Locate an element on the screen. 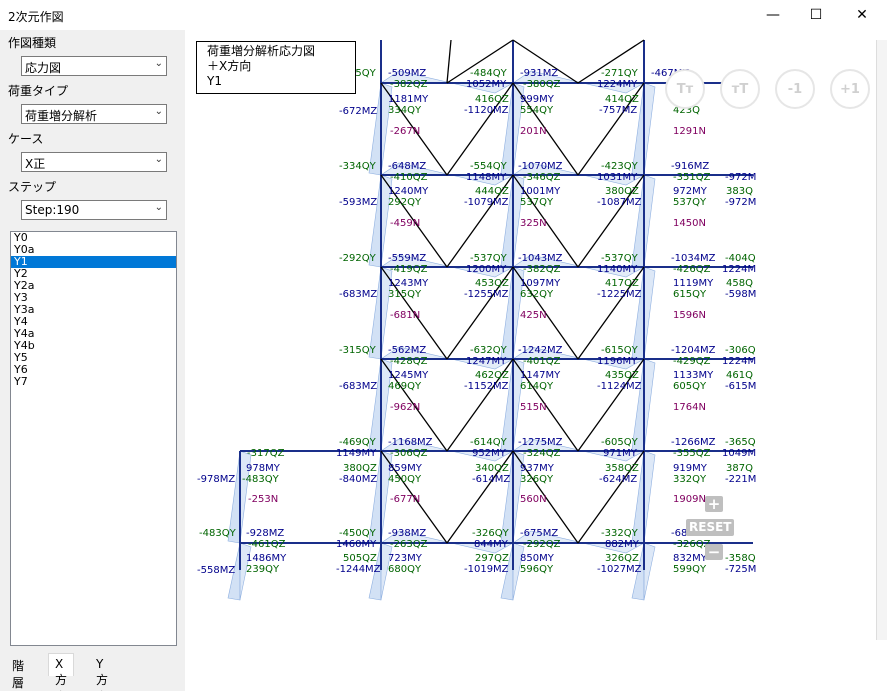  force-value-label: 417QZ is located at coordinates (622, 283).